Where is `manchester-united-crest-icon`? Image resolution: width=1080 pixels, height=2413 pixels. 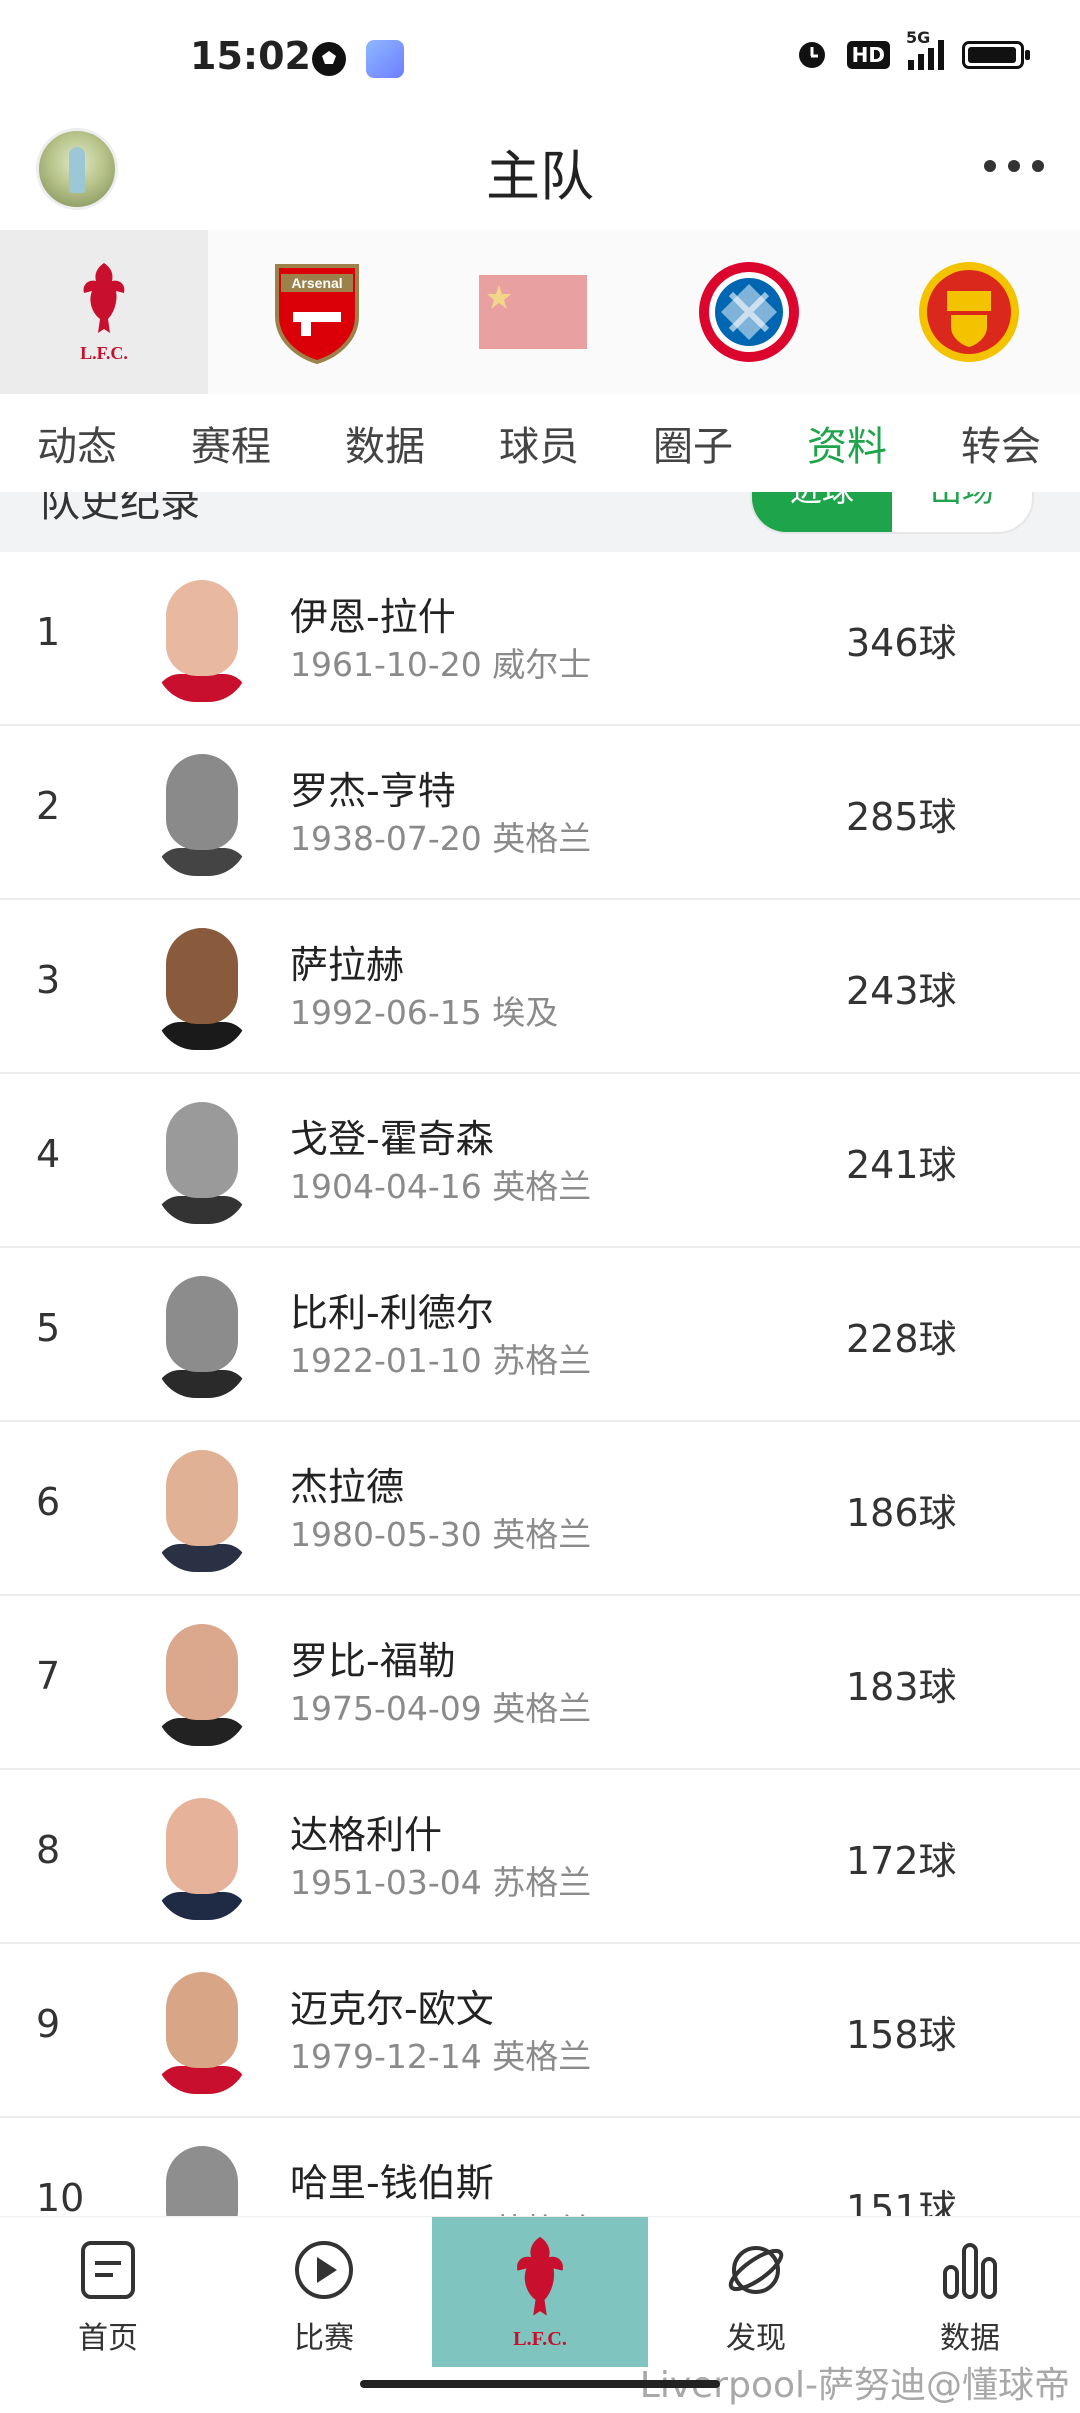 manchester-united-crest-icon is located at coordinates (968, 312).